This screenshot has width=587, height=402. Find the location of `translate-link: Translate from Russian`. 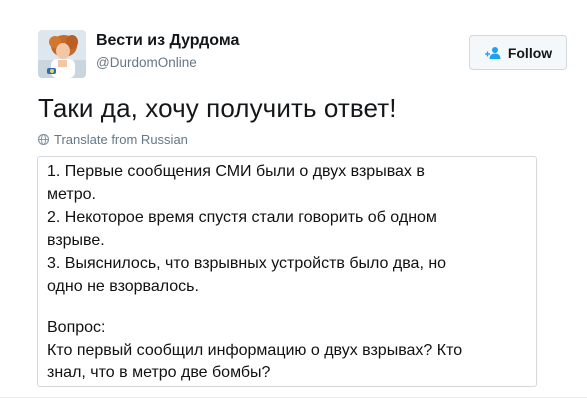

translate-link: Translate from Russian is located at coordinates (113, 139).